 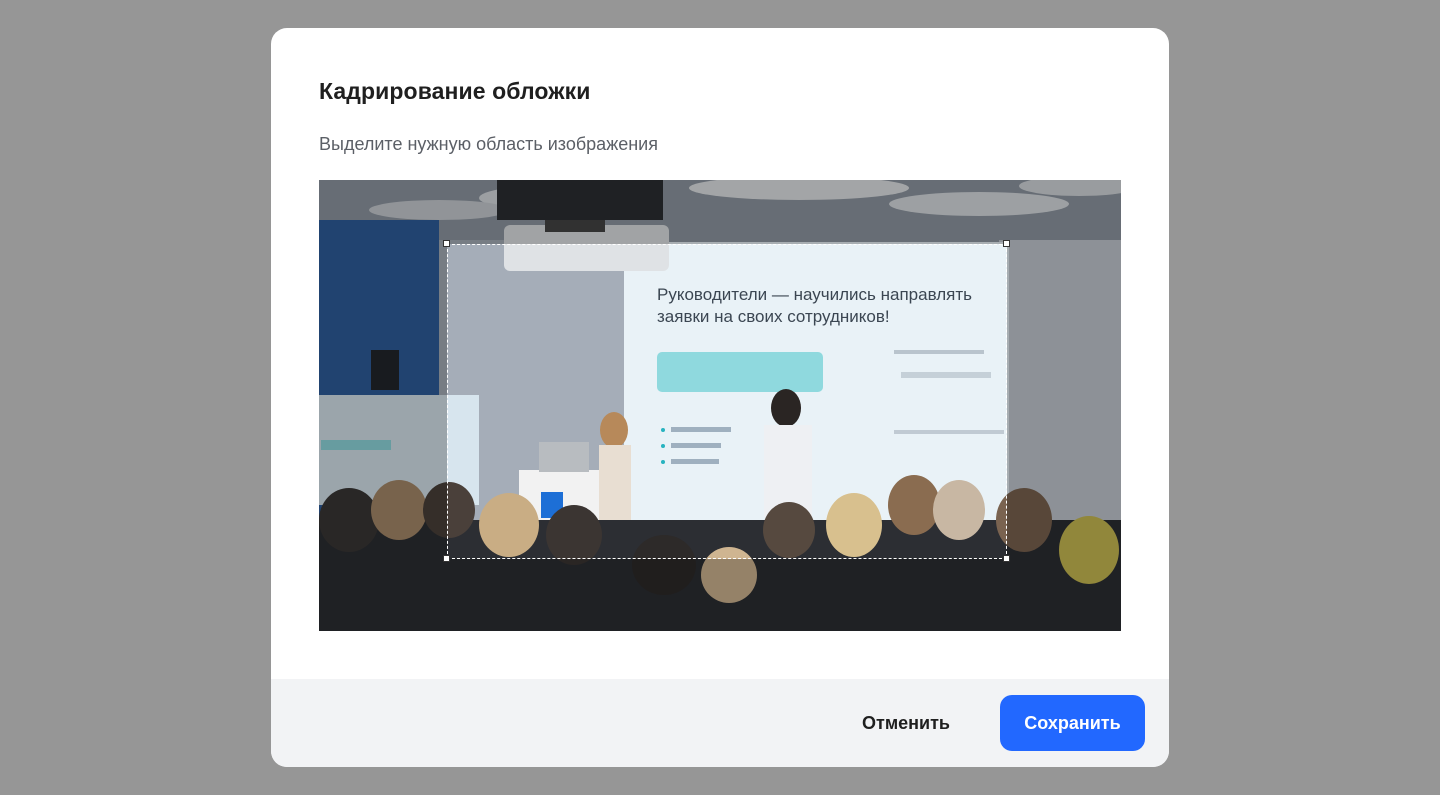 What do you see at coordinates (455, 91) in the screenshot?
I see `dialog-title: Кадрирование обложки` at bounding box center [455, 91].